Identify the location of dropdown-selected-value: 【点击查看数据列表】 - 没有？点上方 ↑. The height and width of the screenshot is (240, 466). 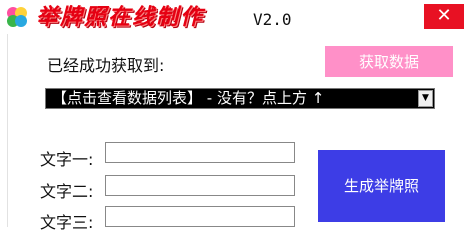
(188, 98).